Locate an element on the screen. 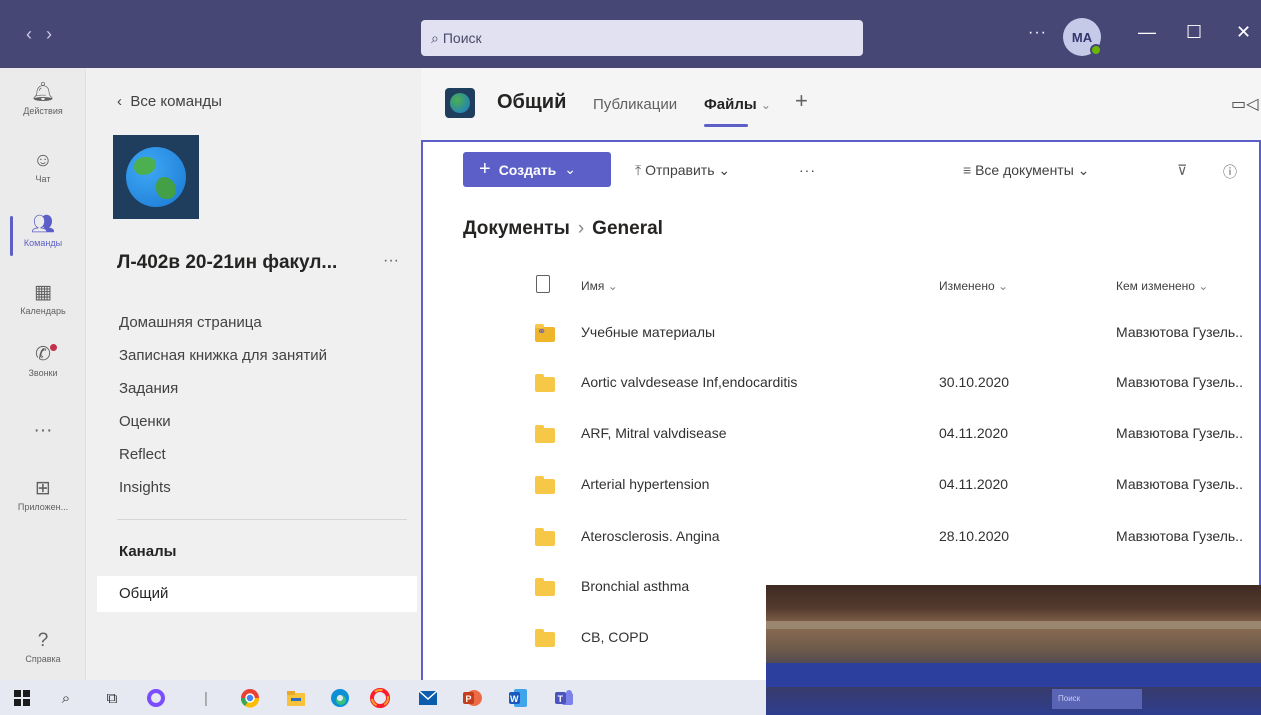 Image resolution: width=1261 pixels, height=715 pixels. close-icon: ✕ is located at coordinates (1243, 32).